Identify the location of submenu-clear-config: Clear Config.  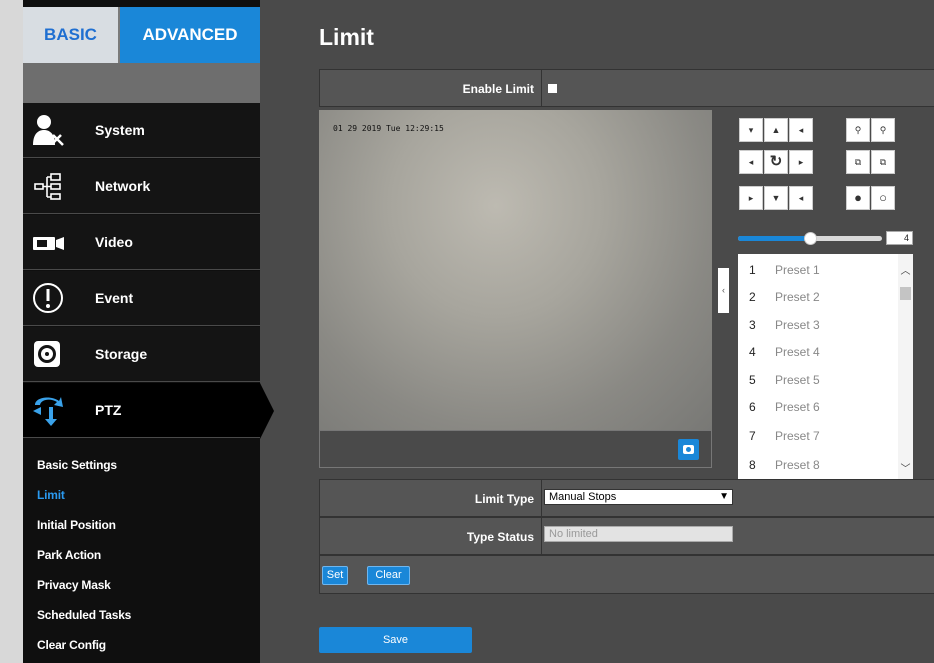
(71, 645).